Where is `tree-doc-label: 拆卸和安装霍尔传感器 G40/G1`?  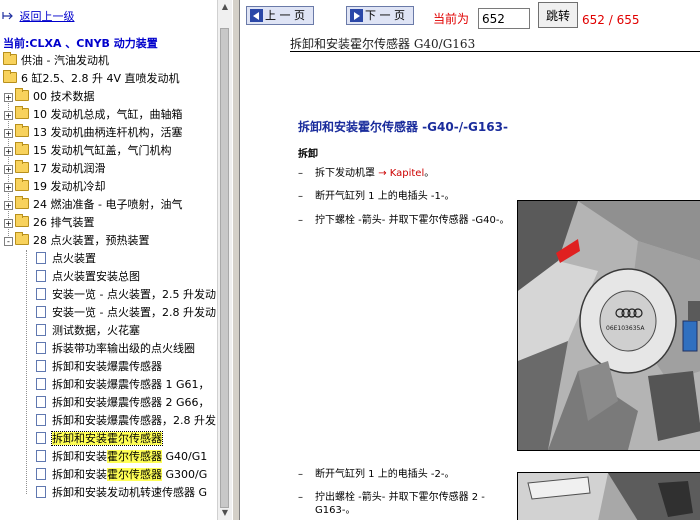
tree-doc-label: 拆卸和安装霍尔传感器 G40/G1 is located at coordinates (130, 456).